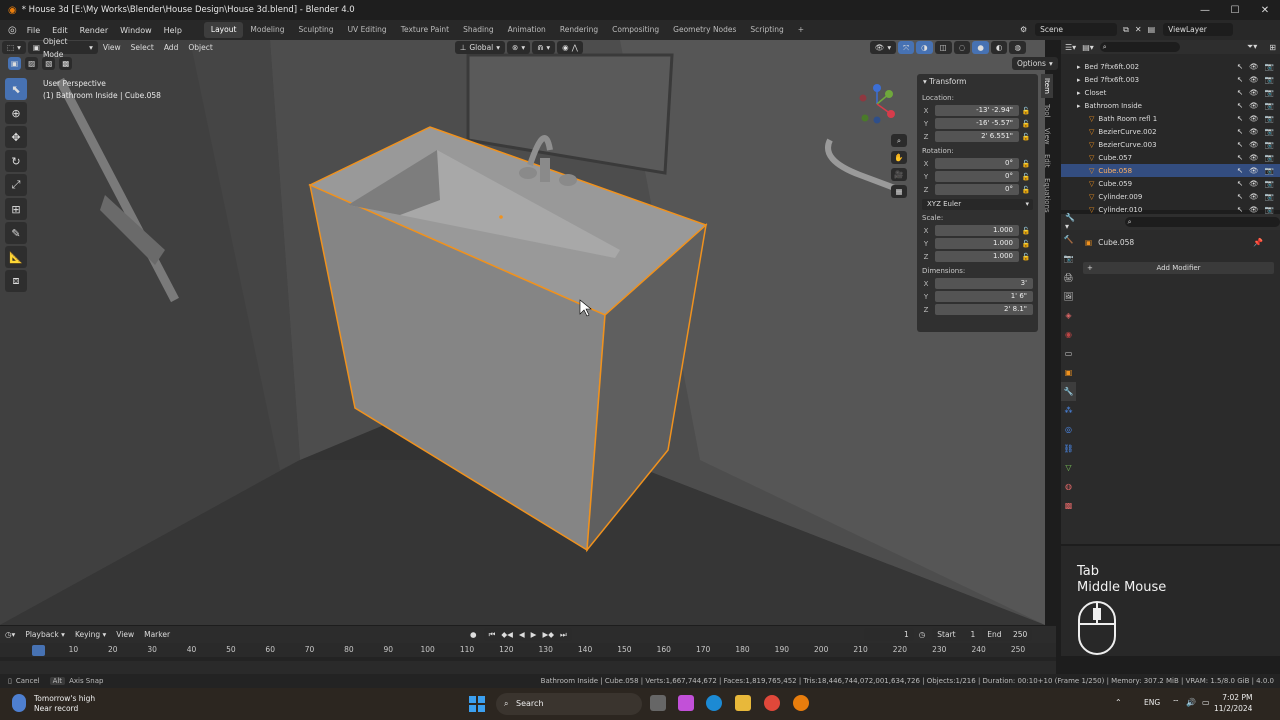  What do you see at coordinates (714, 703) in the screenshot?
I see `edge-browser-icon` at bounding box center [714, 703].